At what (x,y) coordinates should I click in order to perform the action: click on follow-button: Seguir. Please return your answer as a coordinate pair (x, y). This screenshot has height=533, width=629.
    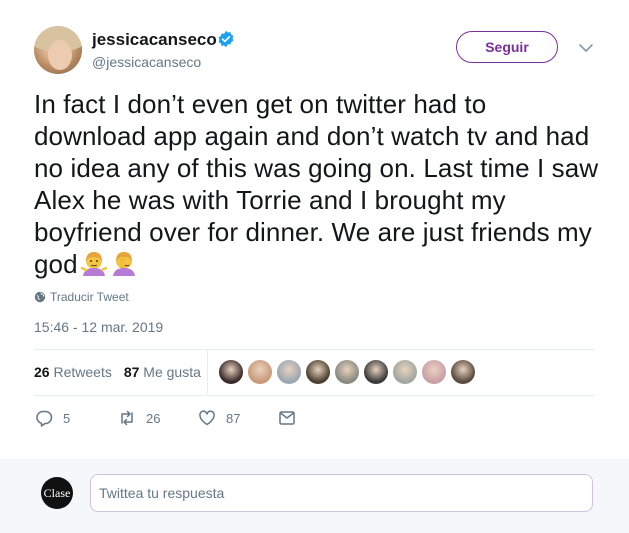
    Looking at the image, I should click on (507, 47).